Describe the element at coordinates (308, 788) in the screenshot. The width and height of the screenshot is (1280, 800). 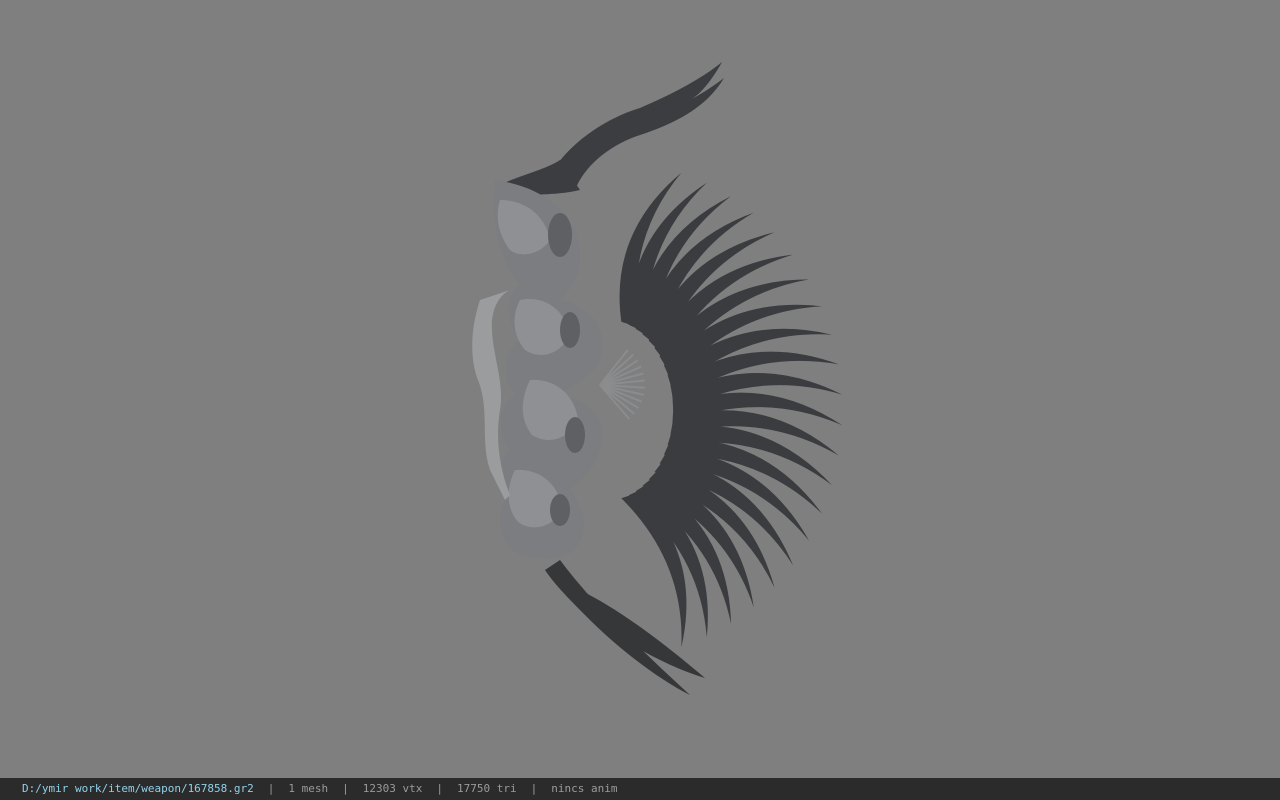
I see `mesh-count: 1 mesh` at that location.